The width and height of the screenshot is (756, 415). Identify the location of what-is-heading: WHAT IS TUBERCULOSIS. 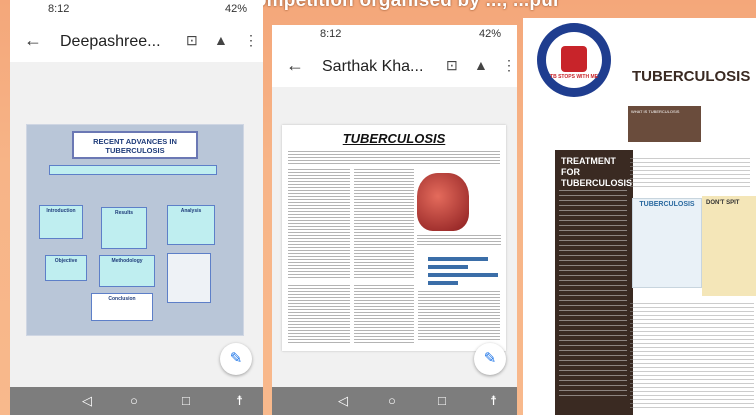
(655, 111).